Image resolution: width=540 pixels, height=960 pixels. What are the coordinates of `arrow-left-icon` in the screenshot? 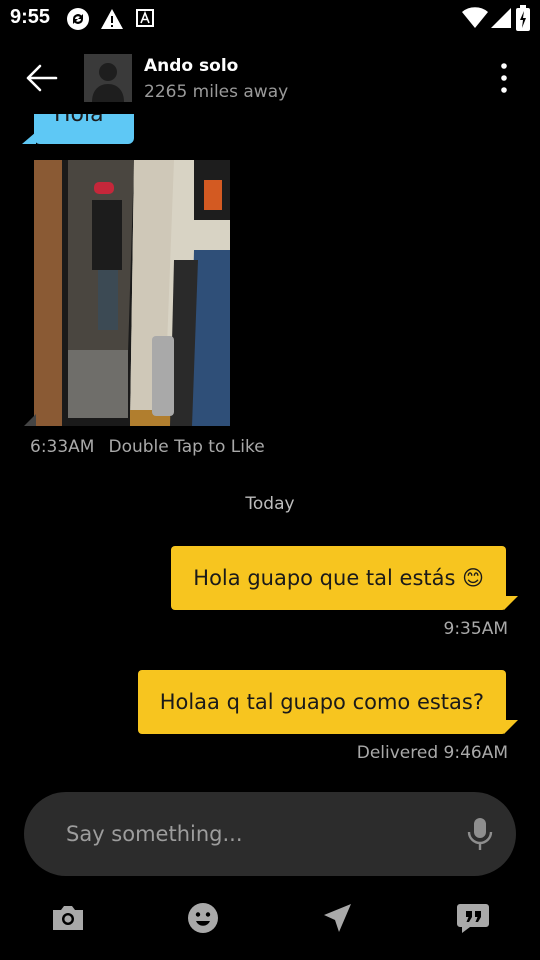 It's located at (42, 78).